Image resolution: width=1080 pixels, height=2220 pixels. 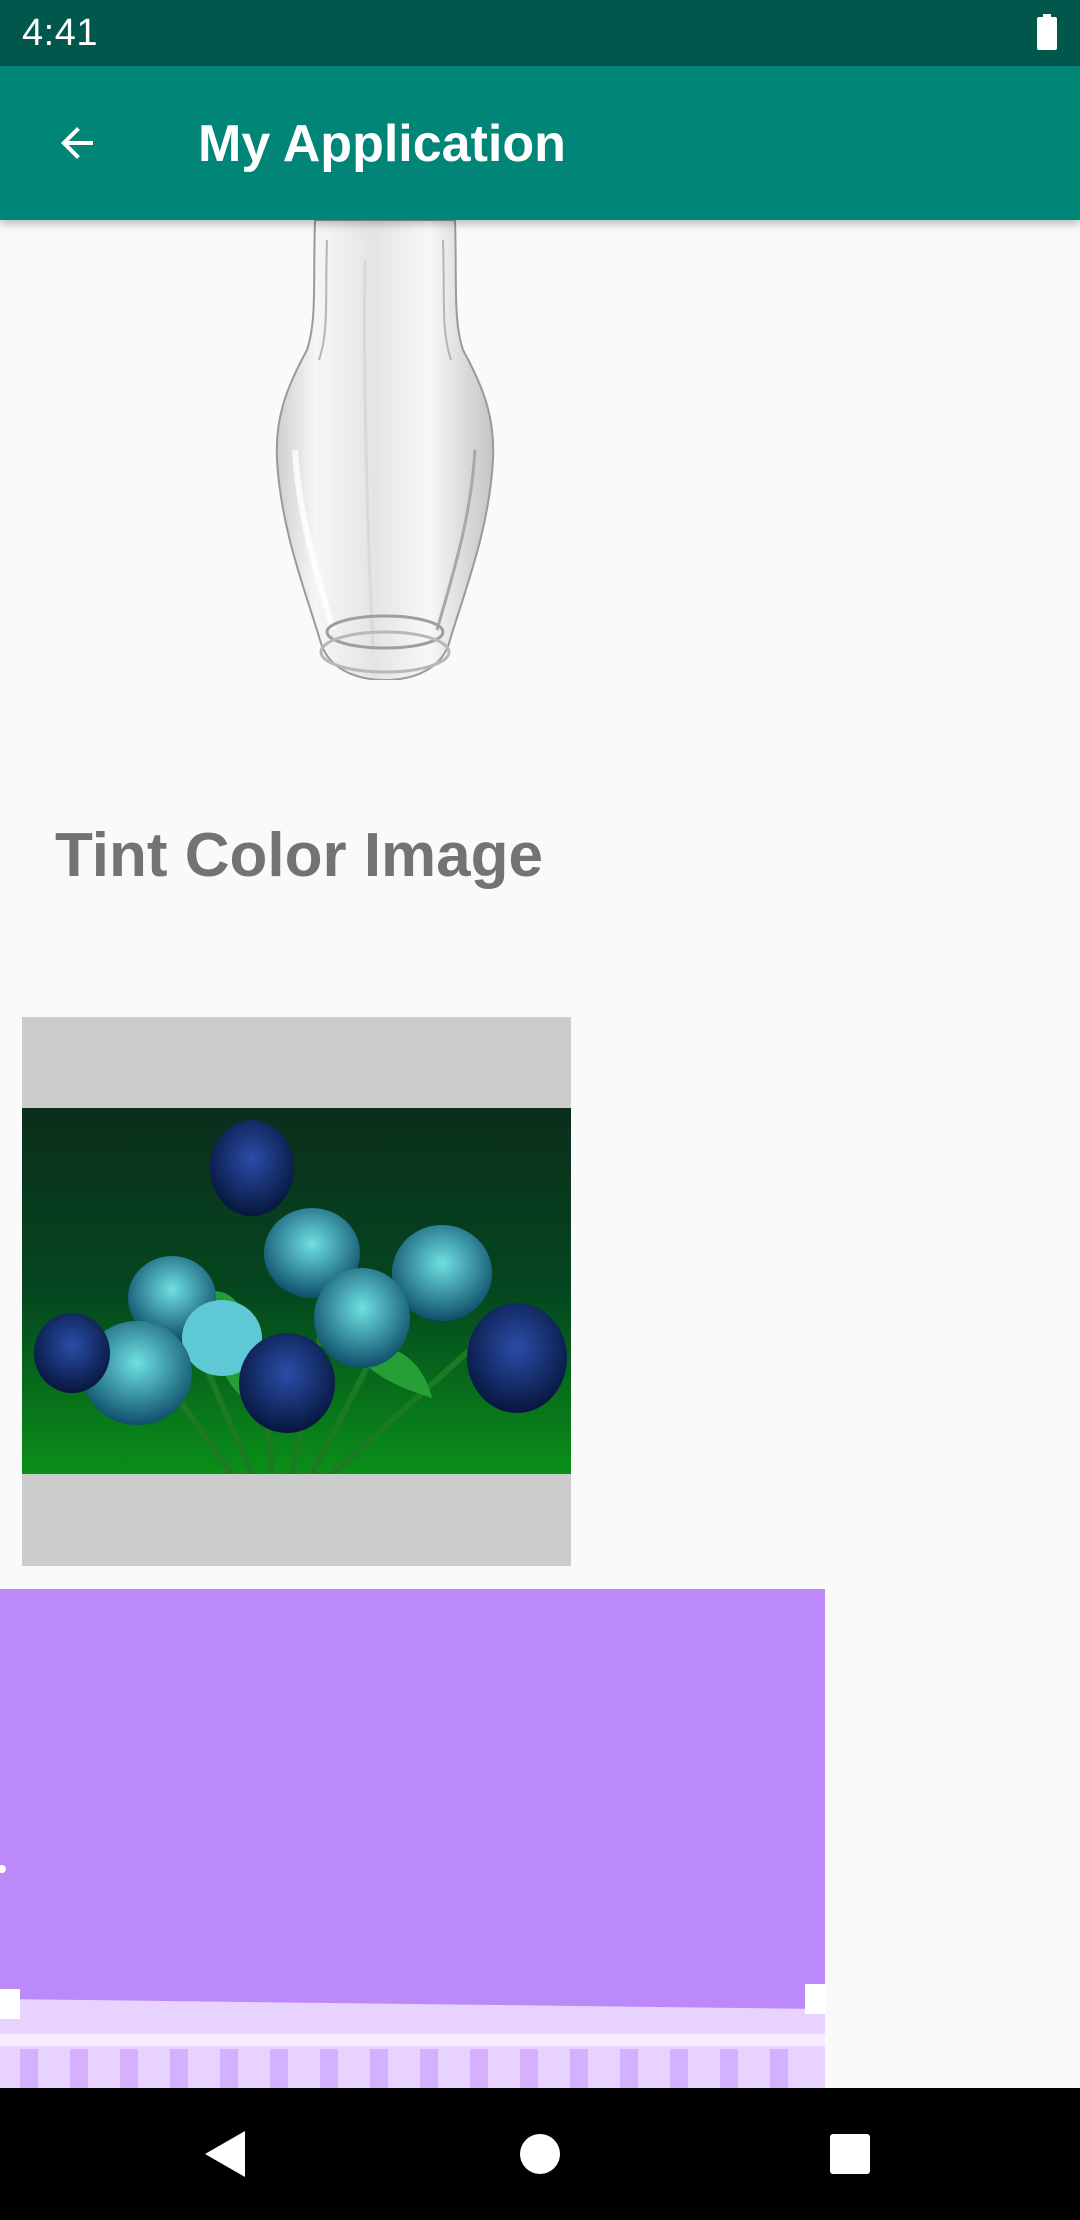 I want to click on status-time: 4:41, so click(x=60, y=33).